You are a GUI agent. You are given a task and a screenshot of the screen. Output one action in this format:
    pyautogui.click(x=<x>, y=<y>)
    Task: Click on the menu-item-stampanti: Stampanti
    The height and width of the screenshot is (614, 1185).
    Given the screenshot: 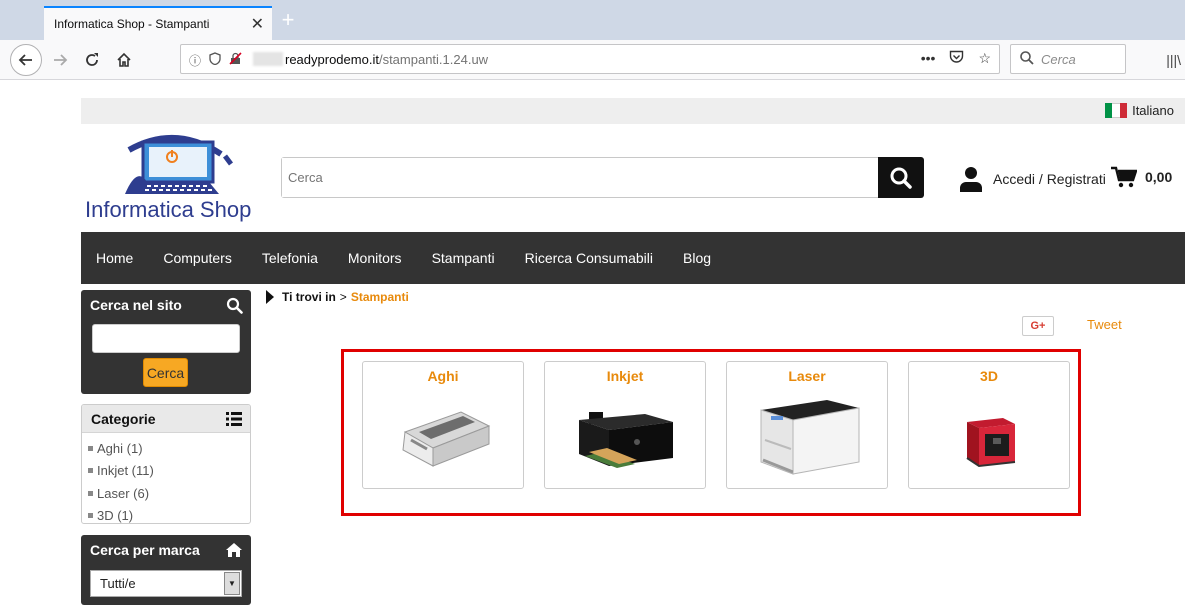 What is the action you would take?
    pyautogui.click(x=463, y=246)
    